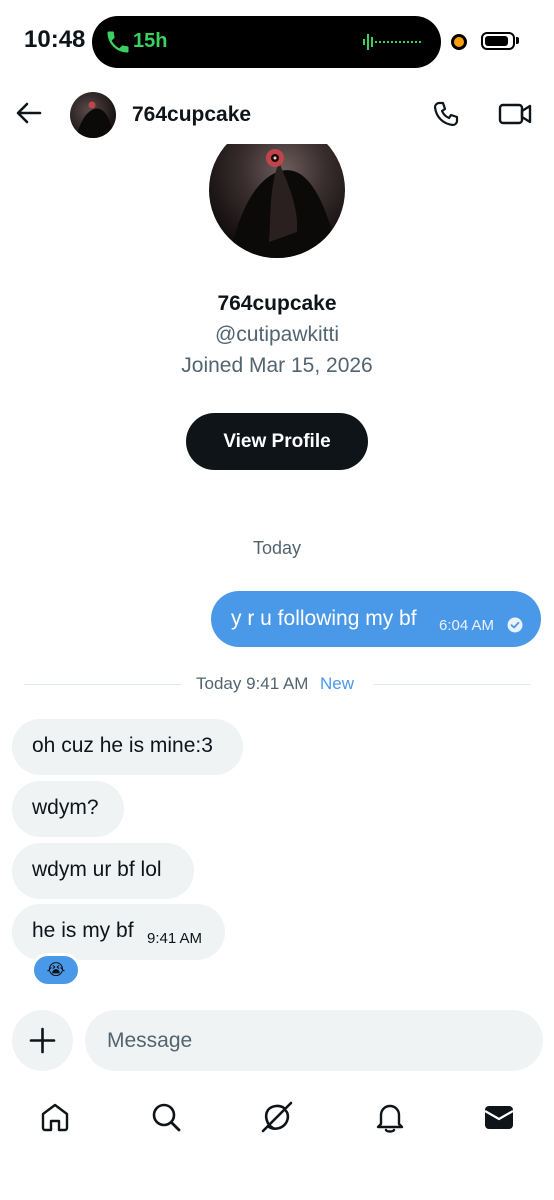  Describe the element at coordinates (314, 1040) in the screenshot. I see `message-input` at that location.